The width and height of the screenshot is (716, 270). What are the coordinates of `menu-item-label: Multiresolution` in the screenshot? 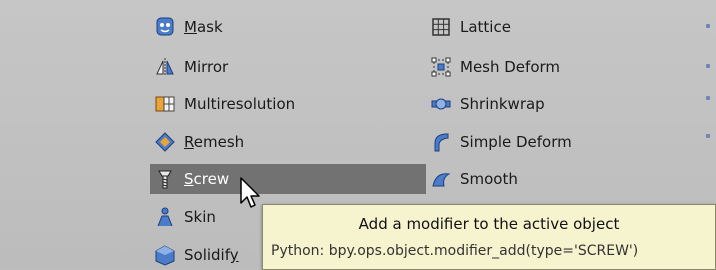 It's located at (240, 104).